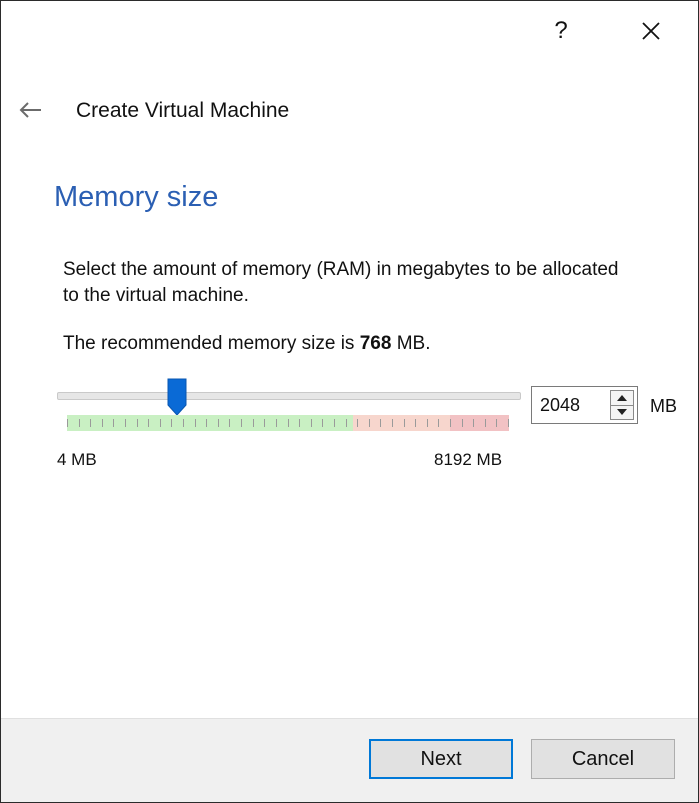 The image size is (699, 803). Describe the element at coordinates (375, 343) in the screenshot. I see `recommended-value: 768` at that location.